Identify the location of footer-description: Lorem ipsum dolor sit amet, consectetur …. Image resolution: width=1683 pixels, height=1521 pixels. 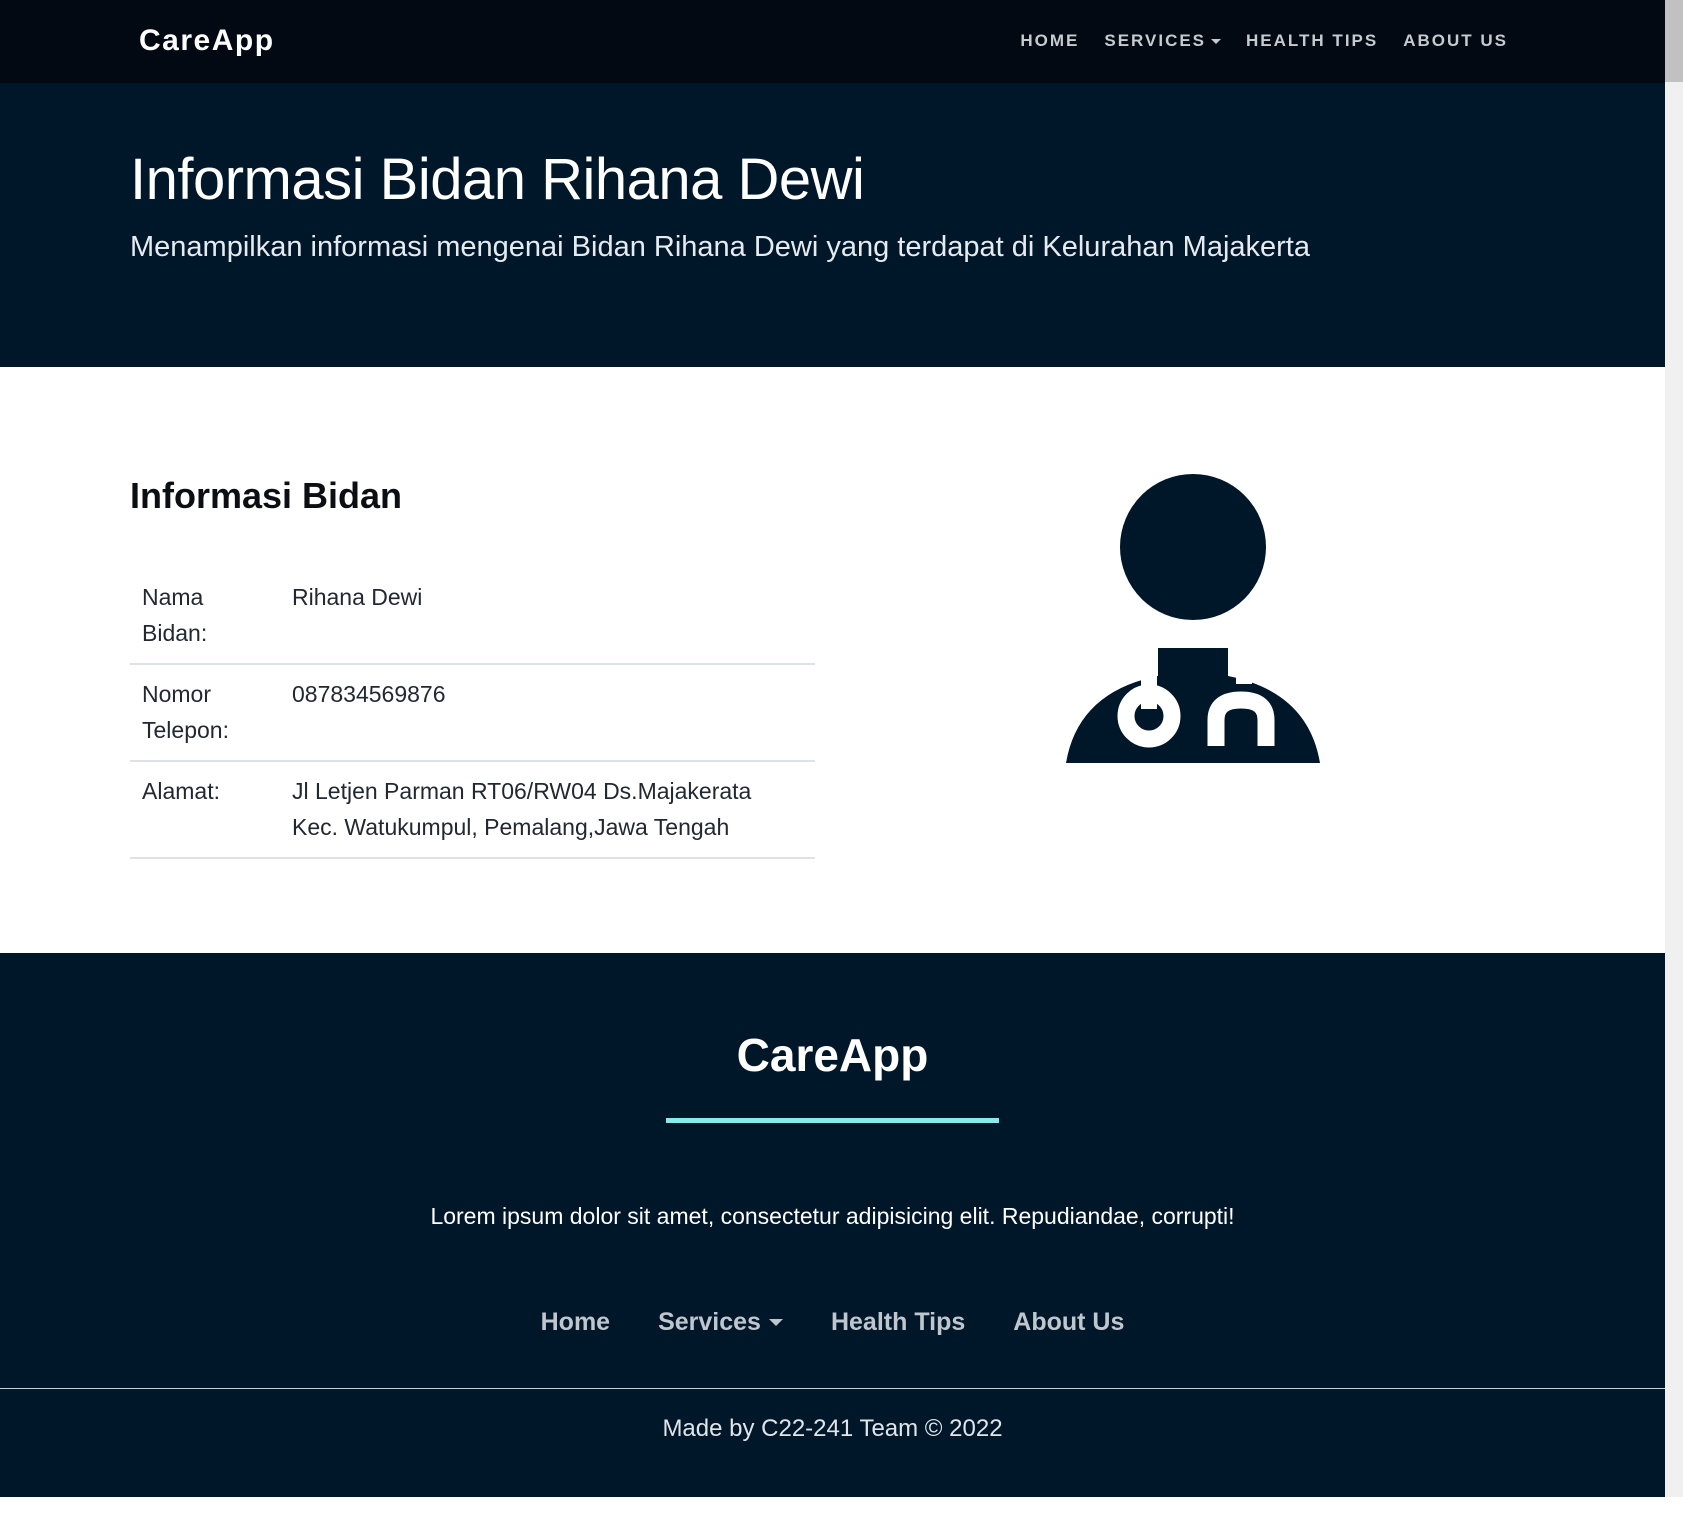
(832, 1216).